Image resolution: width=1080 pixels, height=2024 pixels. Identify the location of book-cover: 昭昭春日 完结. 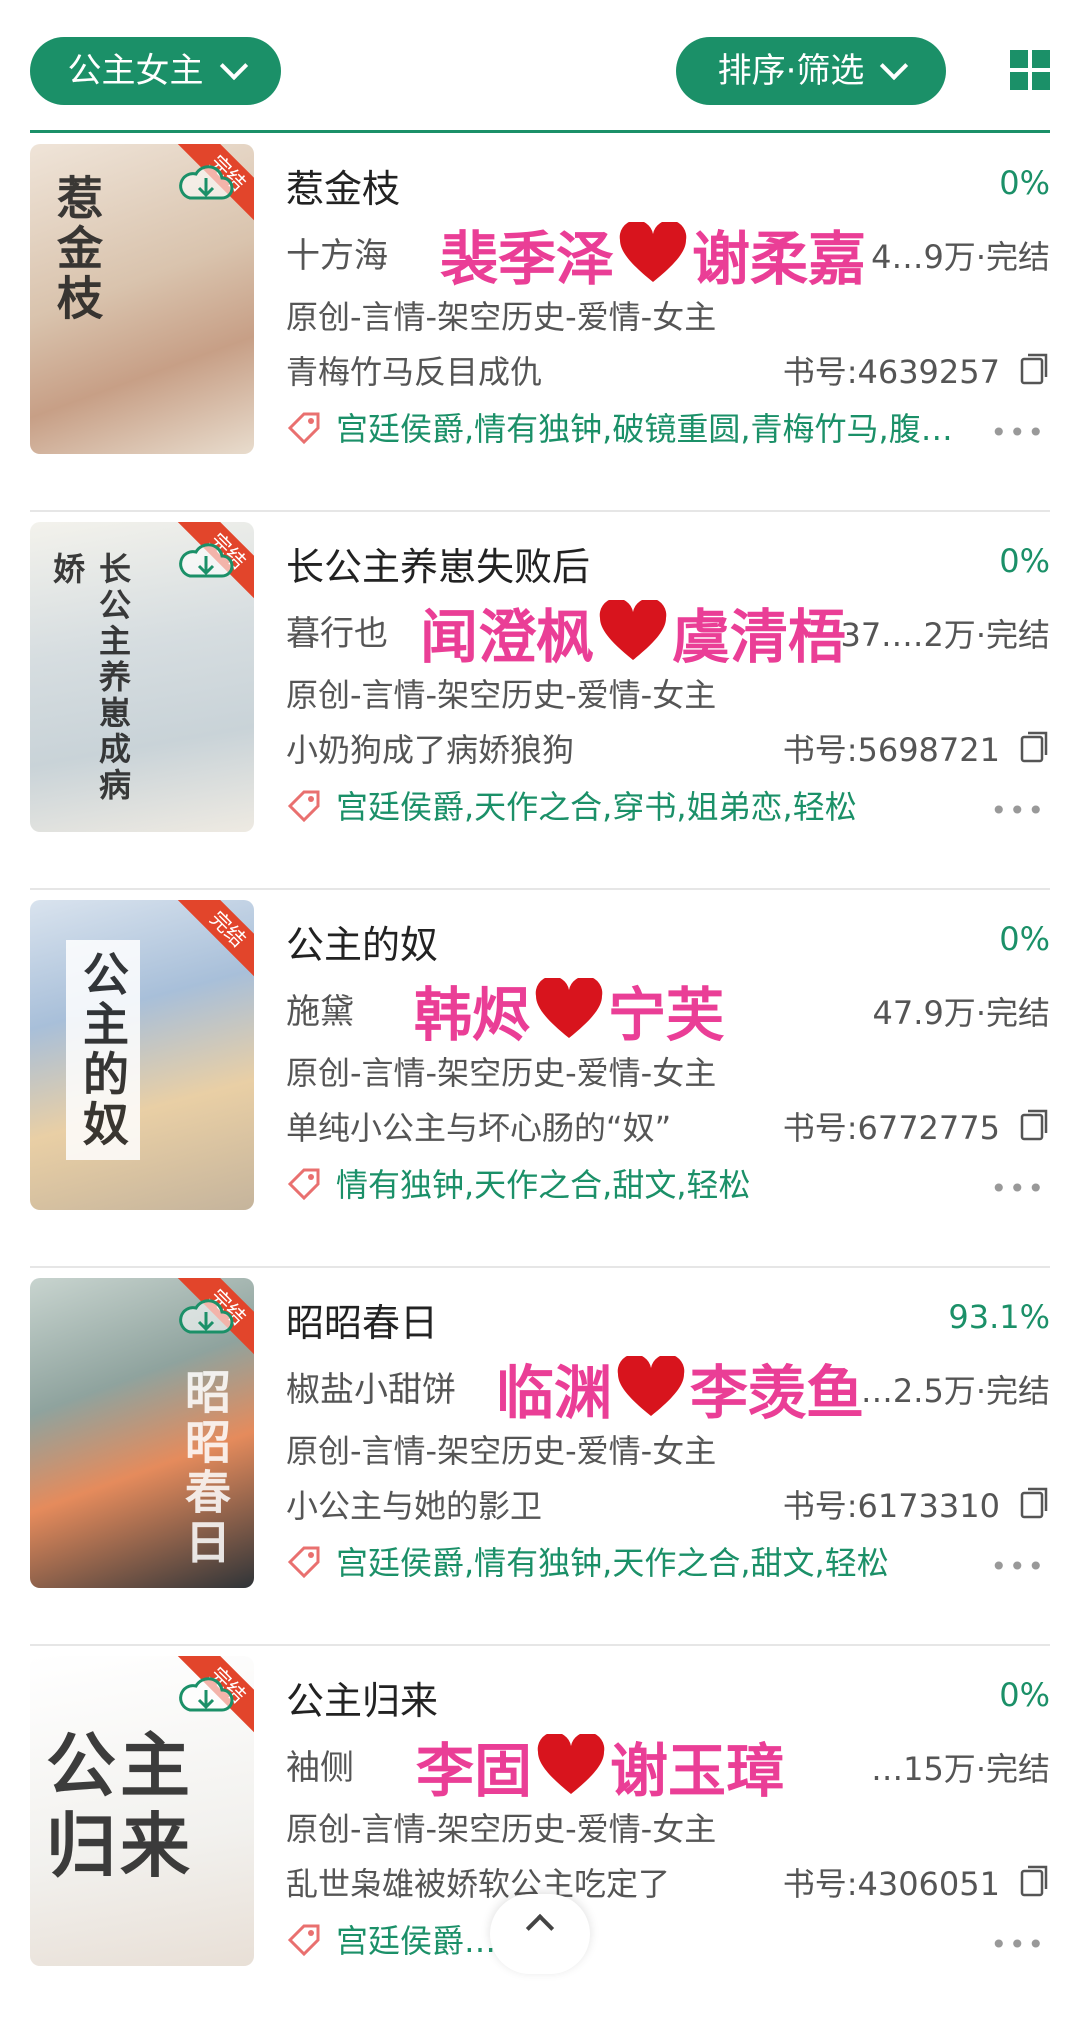
(142, 1433).